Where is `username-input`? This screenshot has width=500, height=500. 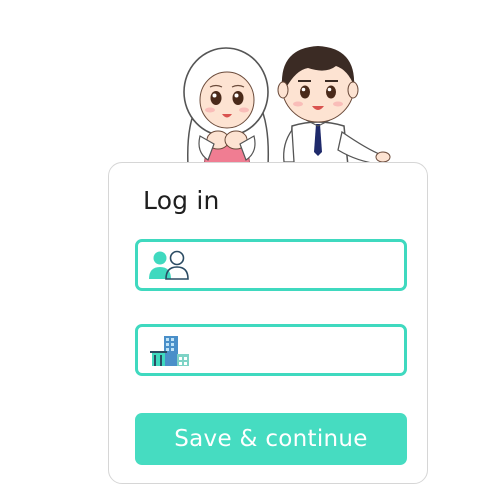 username-input is located at coordinates (301, 266).